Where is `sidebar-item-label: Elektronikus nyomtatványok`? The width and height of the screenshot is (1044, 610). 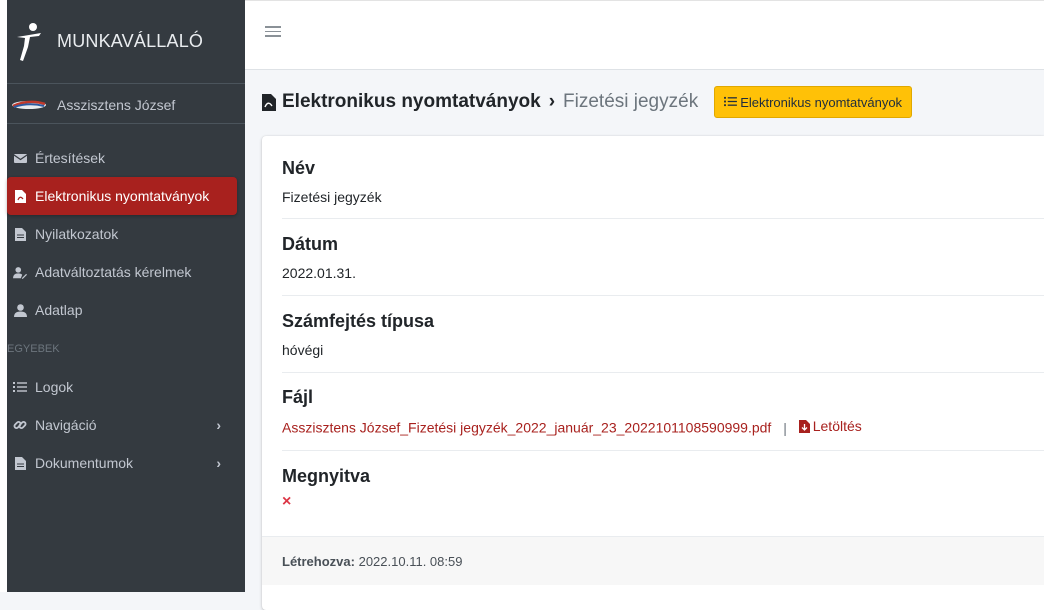 sidebar-item-label: Elektronikus nyomtatványok is located at coordinates (122, 196).